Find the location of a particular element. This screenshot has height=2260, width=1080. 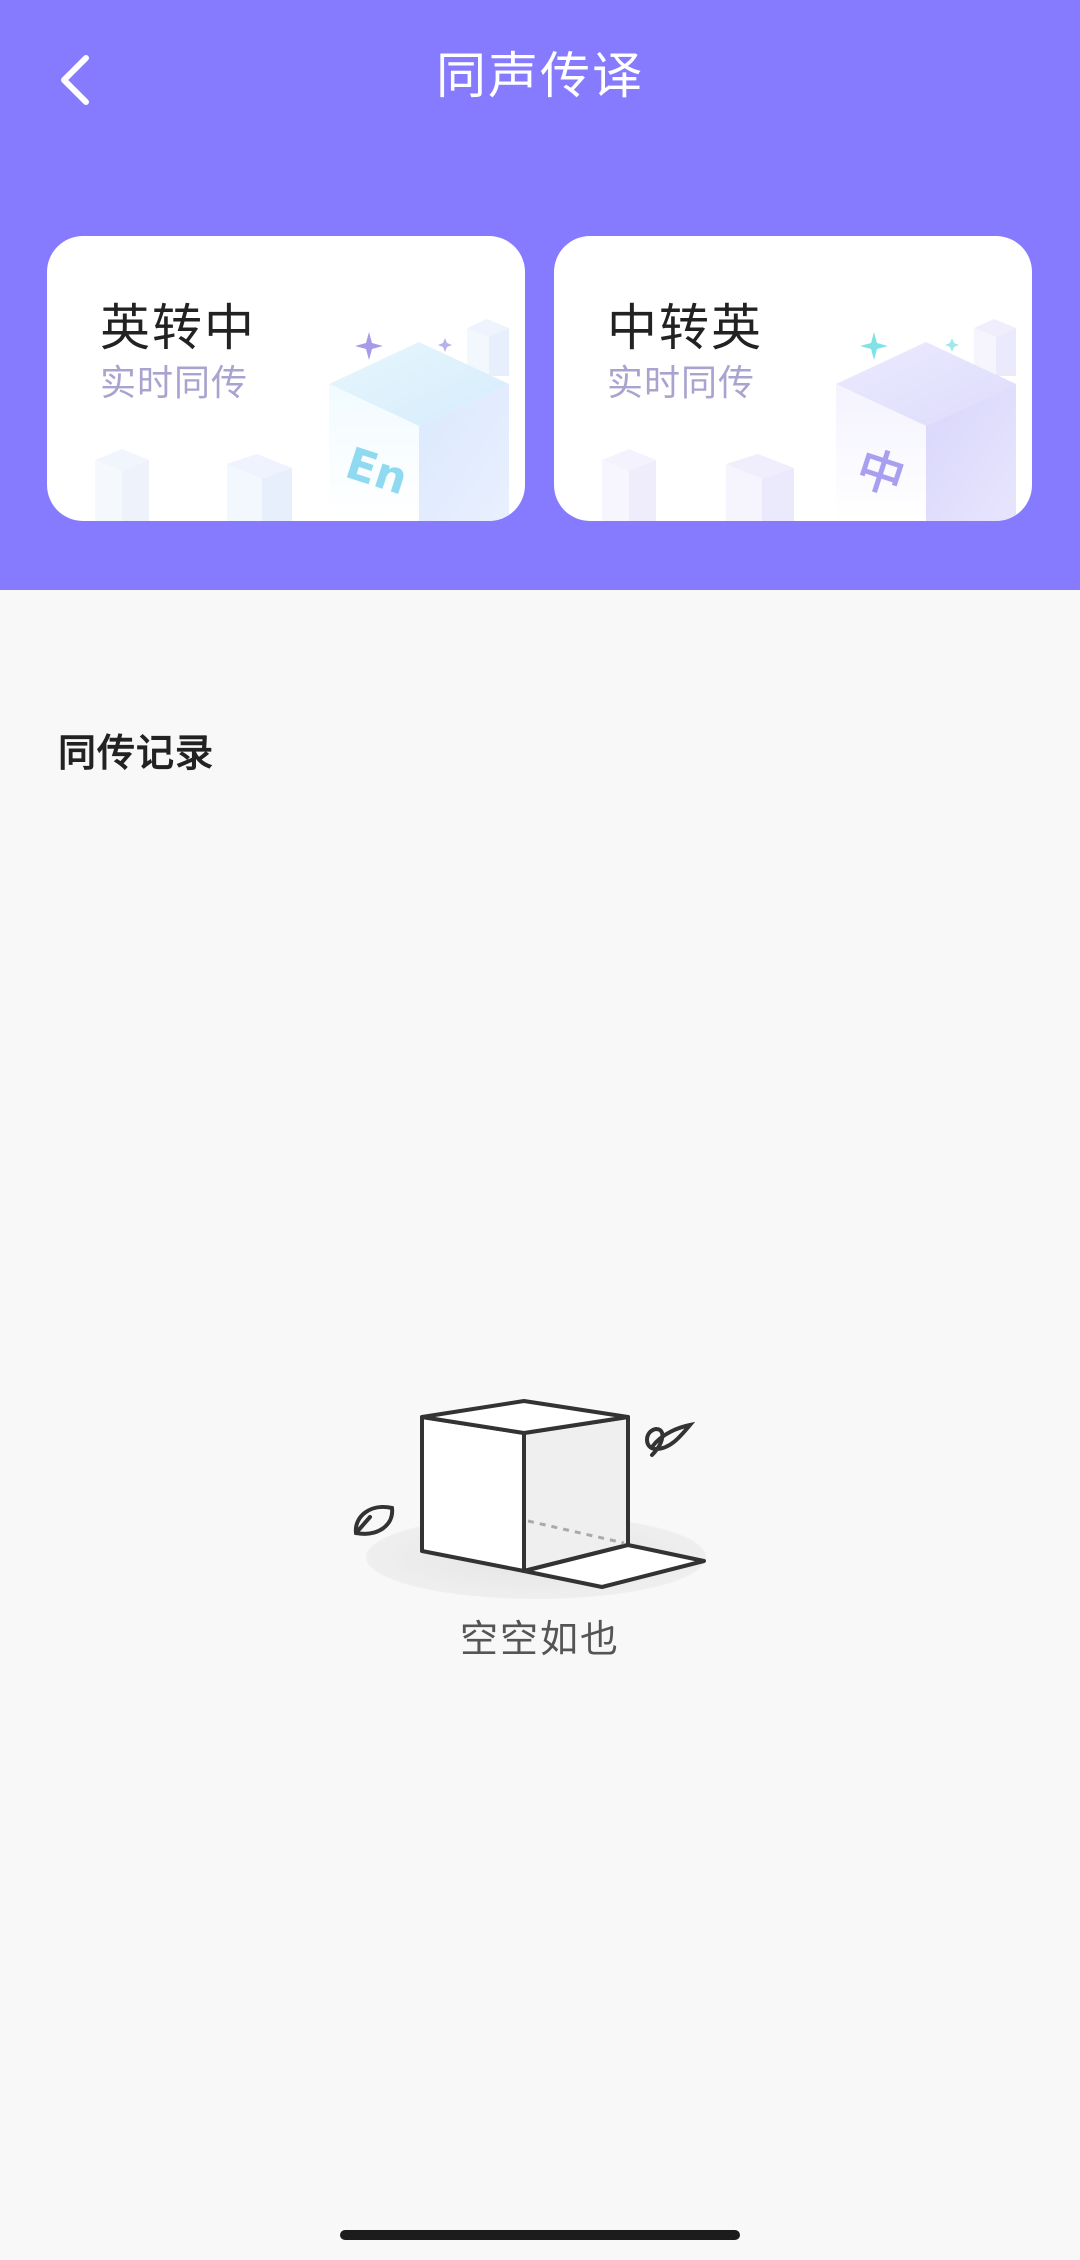

card-zh-to-en: 中 中转英 实时同传 is located at coordinates (793, 378).